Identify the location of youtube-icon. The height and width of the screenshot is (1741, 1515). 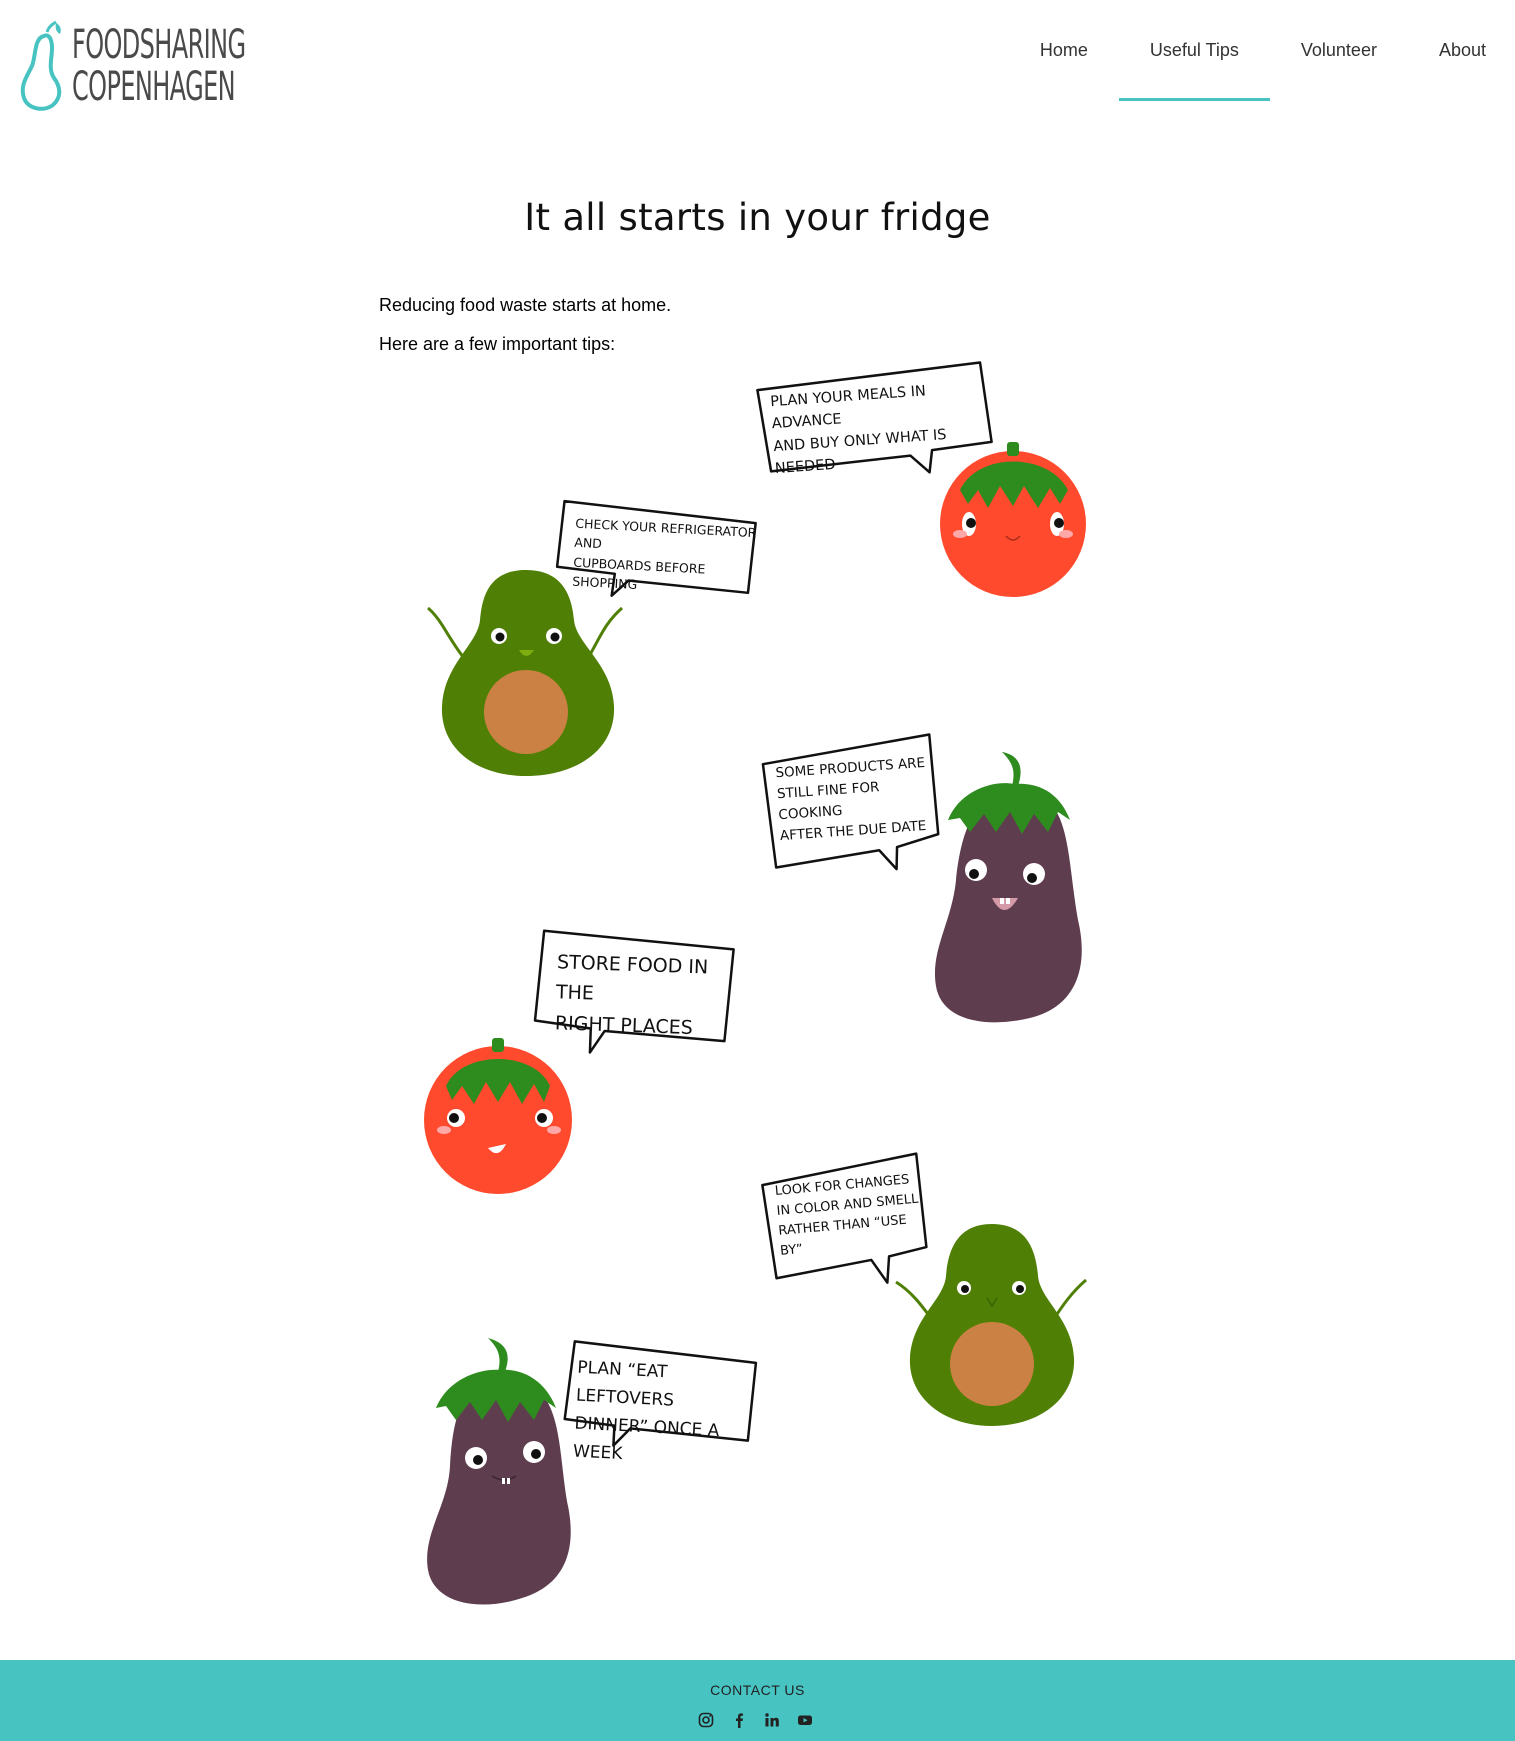
(805, 1720).